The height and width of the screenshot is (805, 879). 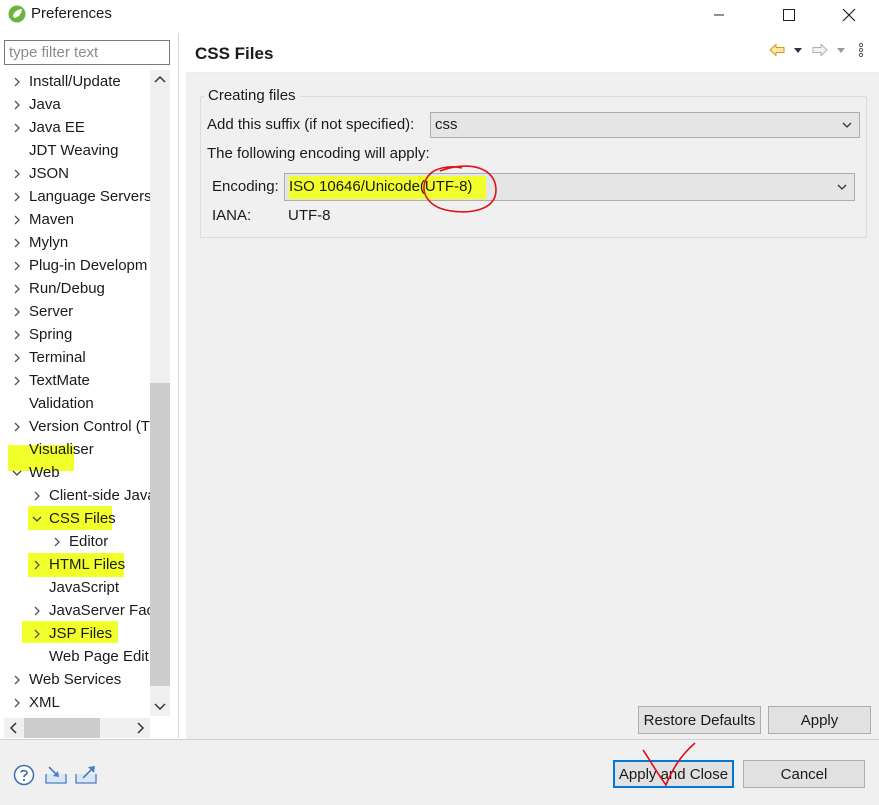 What do you see at coordinates (841, 50) in the screenshot?
I see `forward-dropdown-icon` at bounding box center [841, 50].